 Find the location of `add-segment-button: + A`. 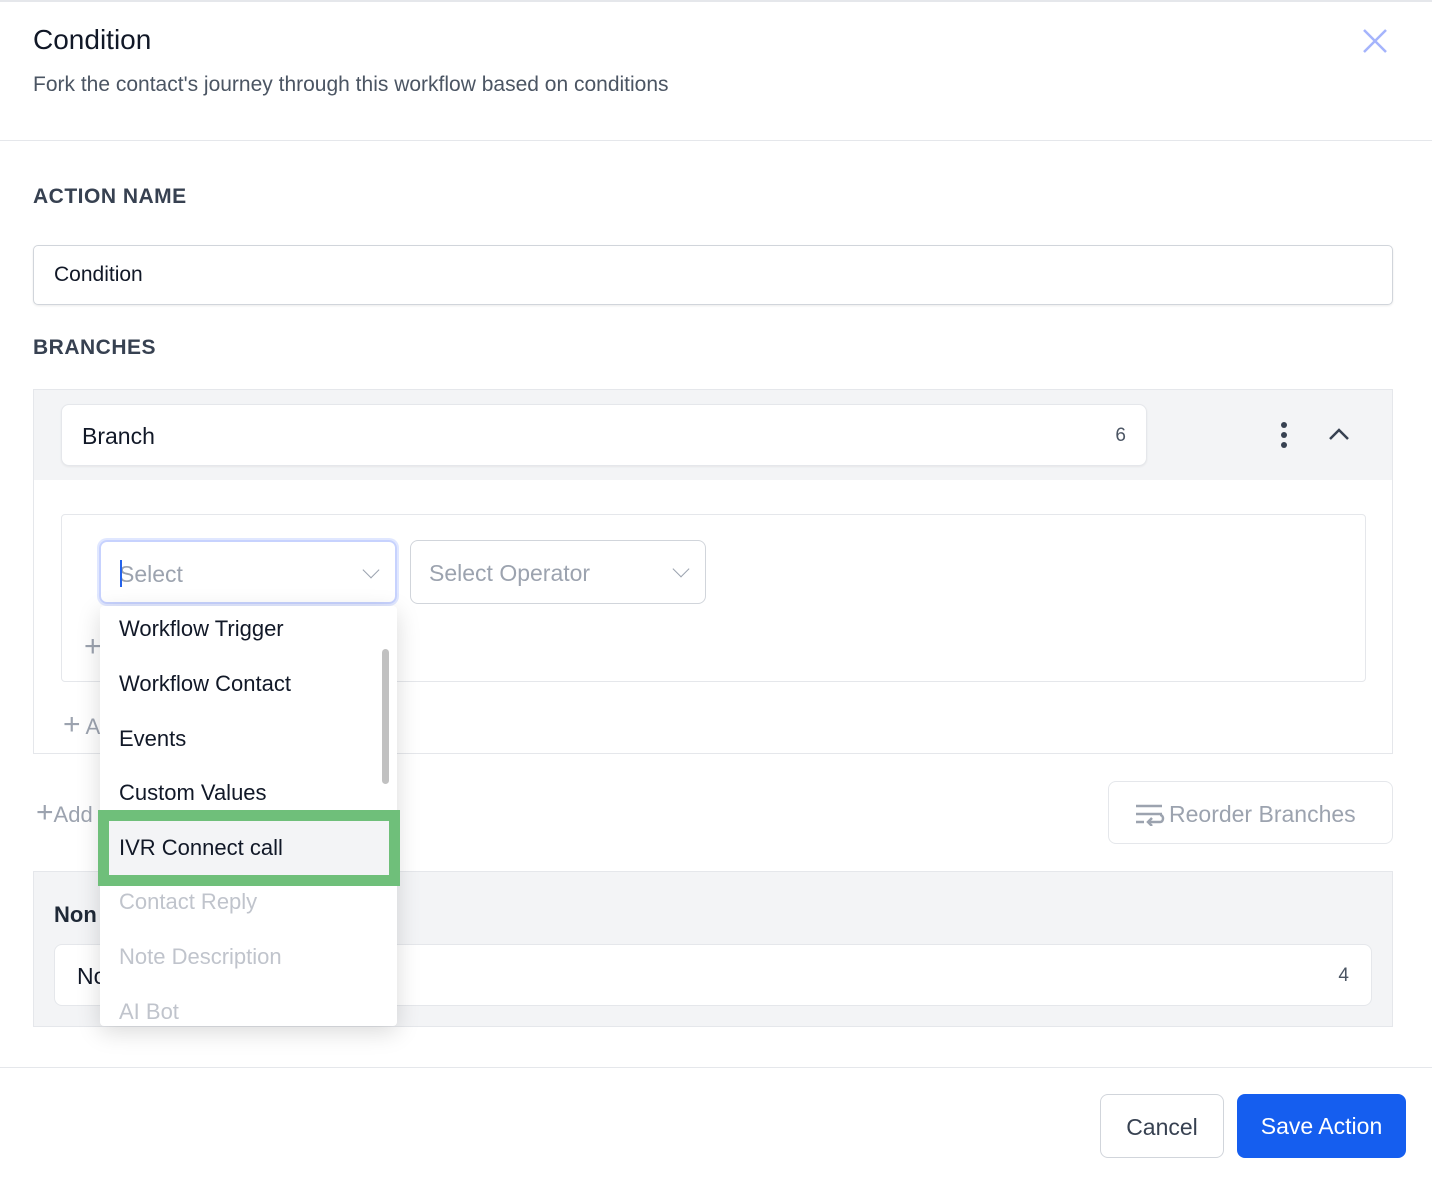

add-segment-button: + A is located at coordinates (81, 725).